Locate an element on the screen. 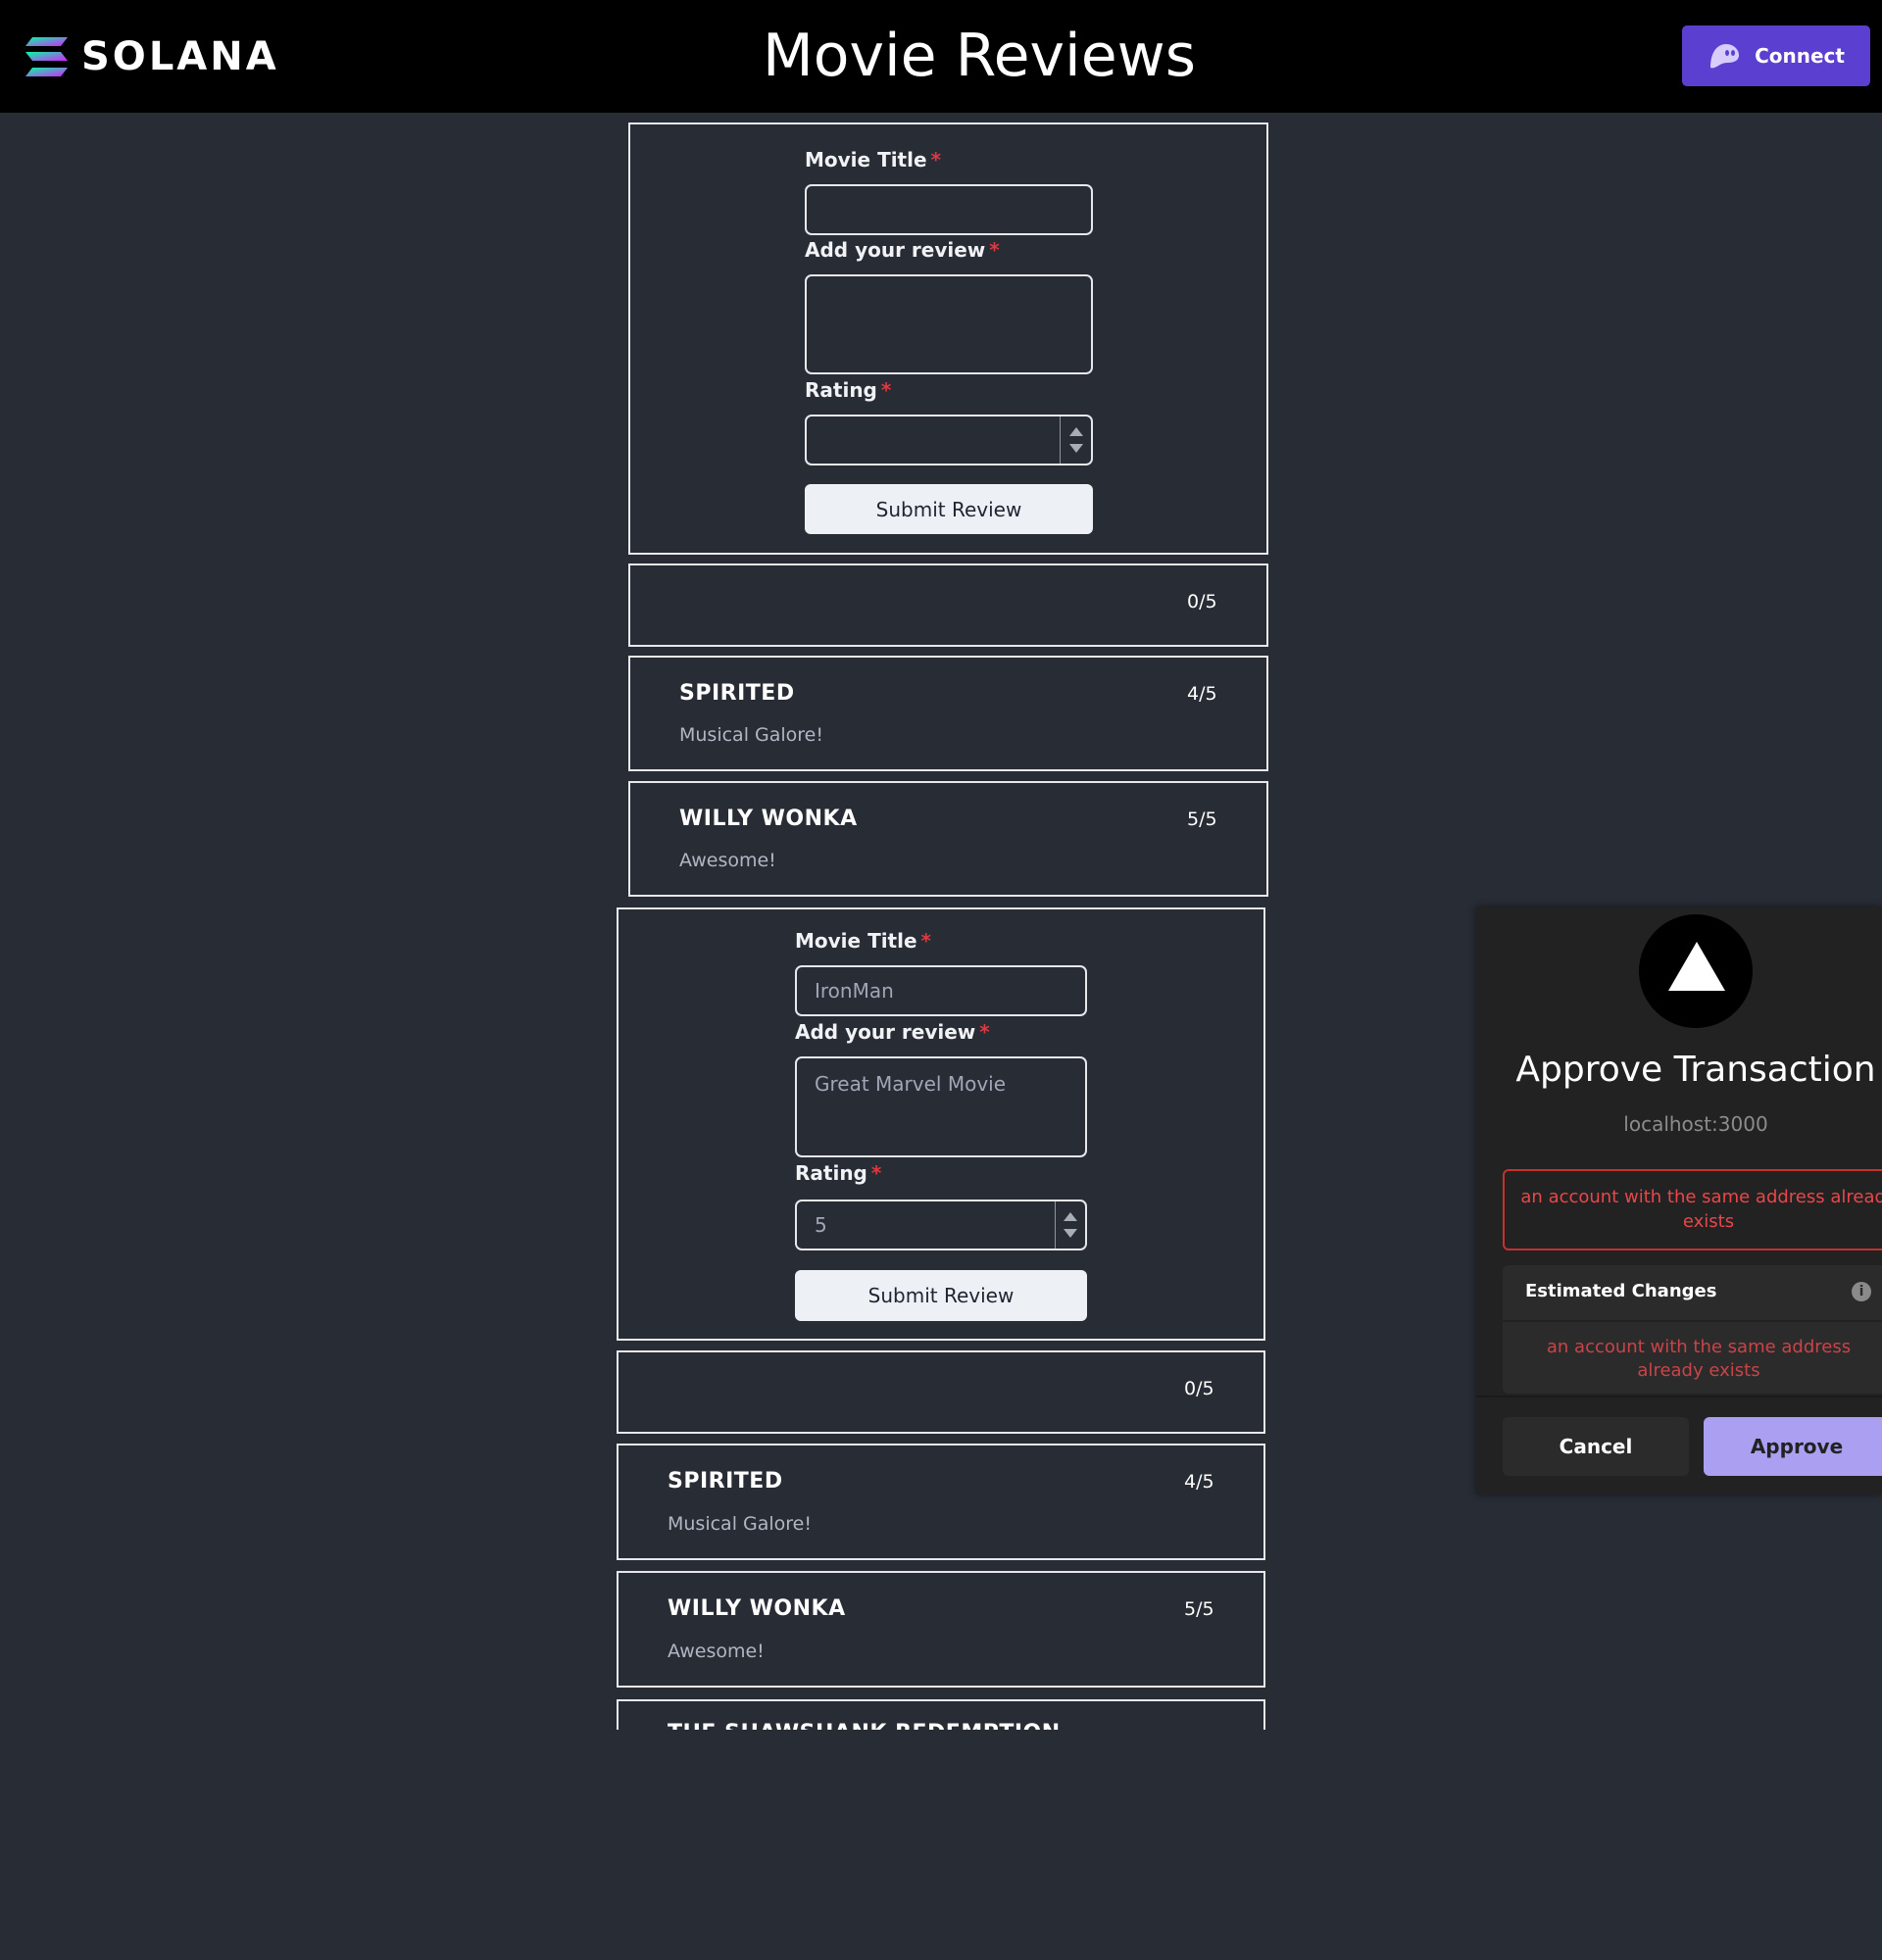 The height and width of the screenshot is (1960, 1882). estimated-changes-title: Estimated Changes is located at coordinates (1621, 1291).